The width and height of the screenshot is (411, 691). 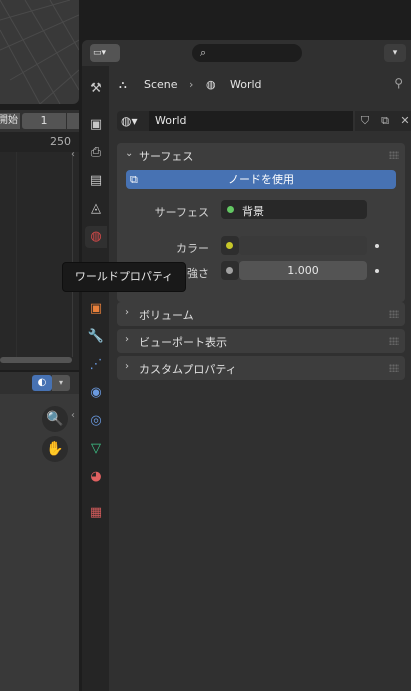 I want to click on chevron-down-icon: ▾, so click(x=61, y=383).